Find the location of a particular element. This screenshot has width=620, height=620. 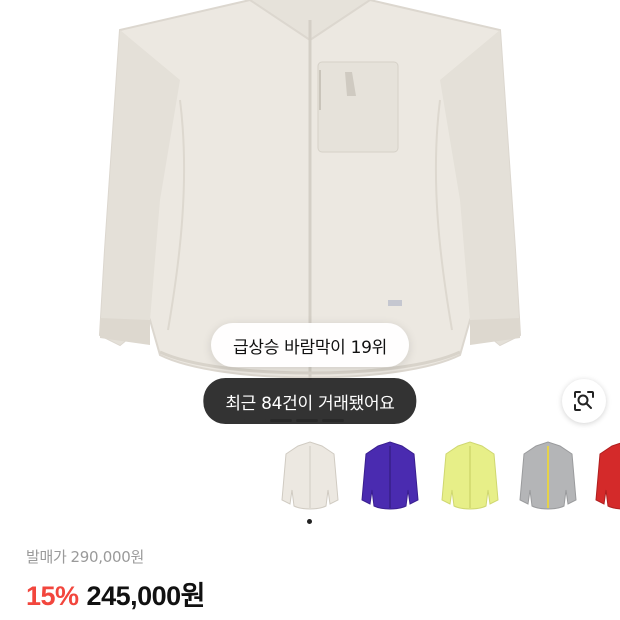

sale-price: 245,000원 is located at coordinates (146, 596).